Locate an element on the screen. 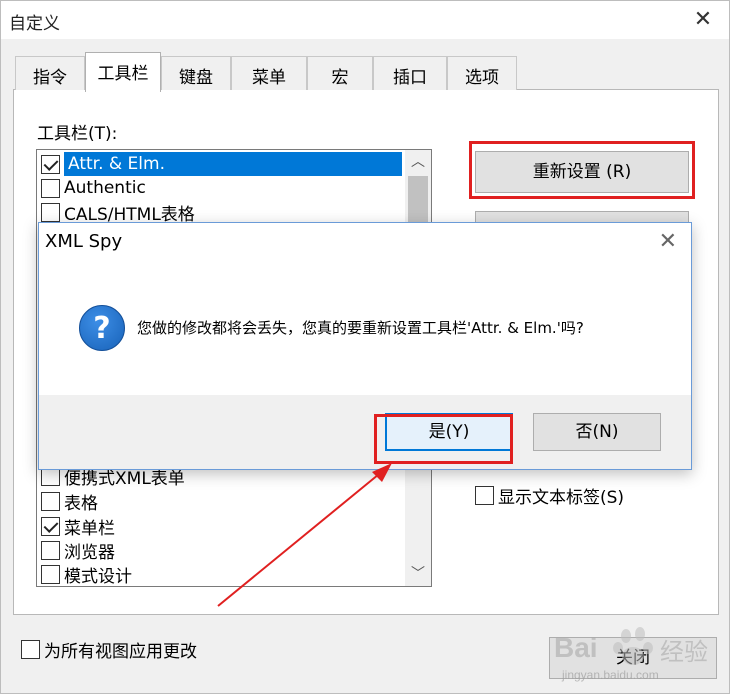 This screenshot has height=694, width=730. list-item: 菜单栏 is located at coordinates (221, 526).